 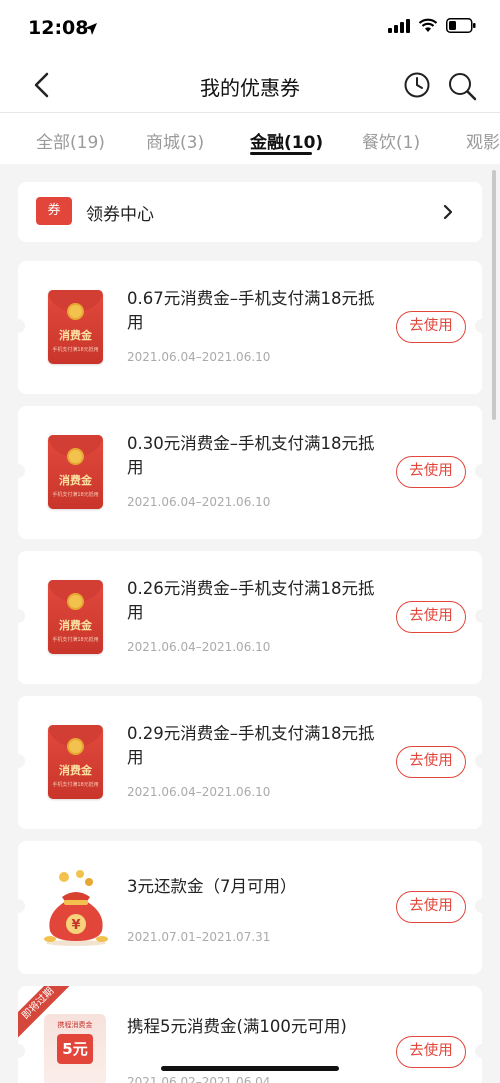 What do you see at coordinates (58, 28) in the screenshot?
I see `status-time: 12:08` at bounding box center [58, 28].